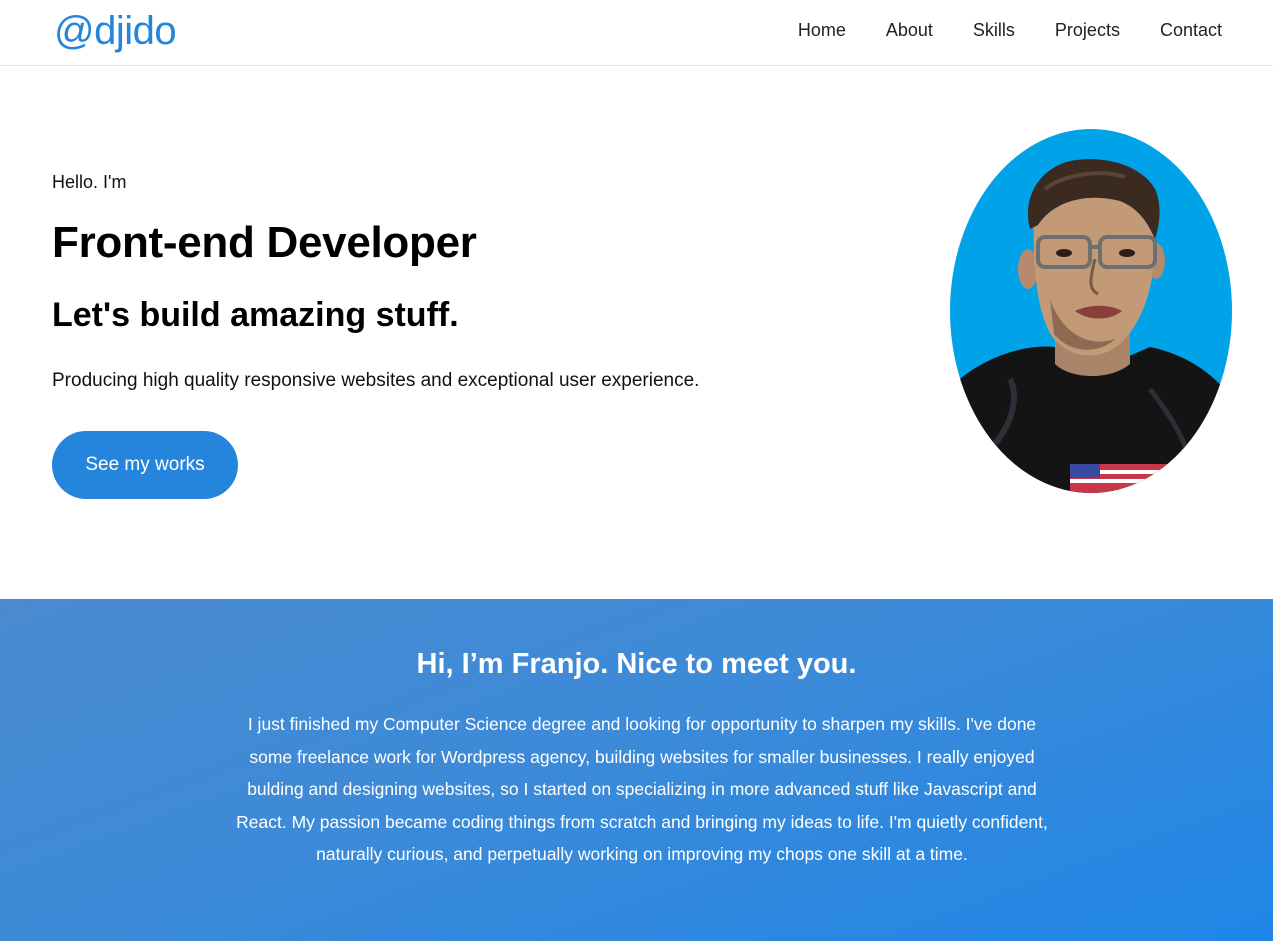 This screenshot has width=1273, height=941. Describe the element at coordinates (636, 664) in the screenshot. I see `about-title: Hi, I’m Franjo. Nice to meet you.` at that location.